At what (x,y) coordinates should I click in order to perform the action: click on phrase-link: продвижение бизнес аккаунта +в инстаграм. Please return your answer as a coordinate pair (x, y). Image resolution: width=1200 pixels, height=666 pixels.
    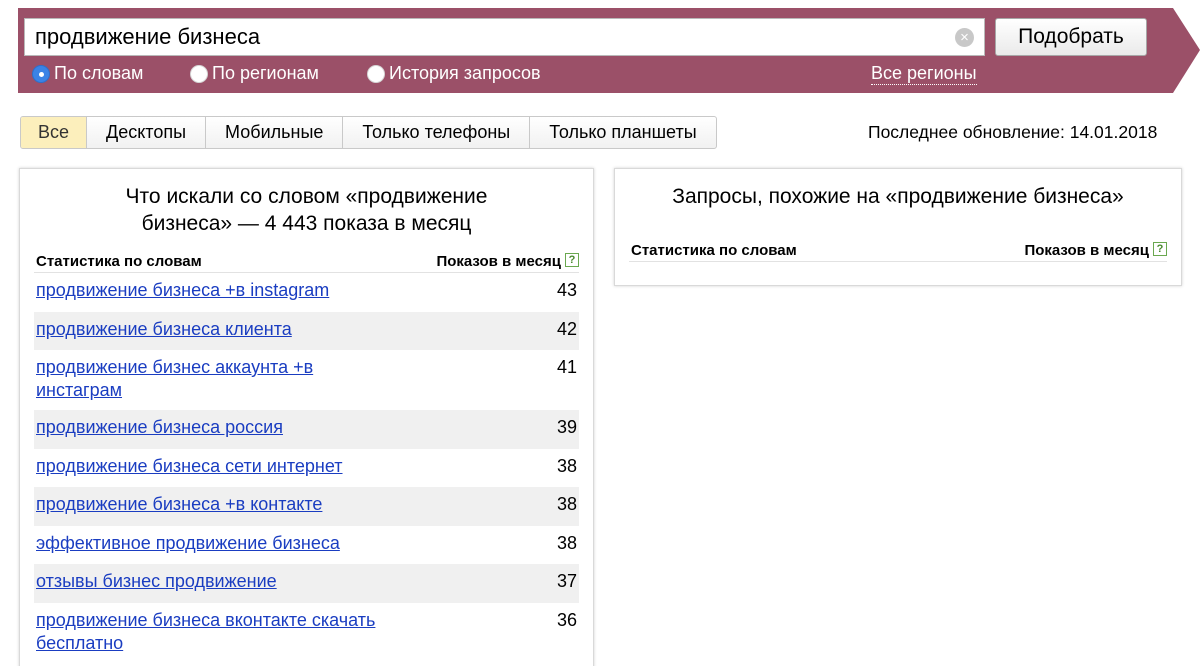
    Looking at the image, I should click on (174, 378).